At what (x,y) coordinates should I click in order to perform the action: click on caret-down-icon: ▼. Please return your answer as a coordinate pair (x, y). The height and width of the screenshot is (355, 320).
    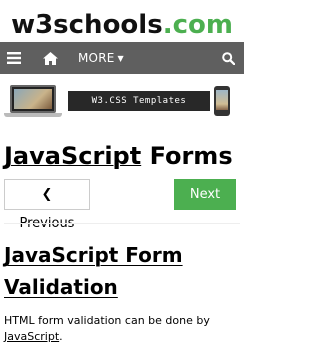
    Looking at the image, I should click on (120, 58).